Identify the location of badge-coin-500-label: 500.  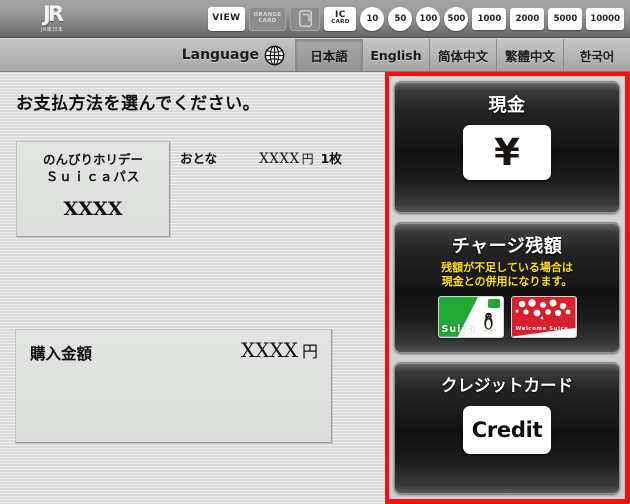
(456, 18).